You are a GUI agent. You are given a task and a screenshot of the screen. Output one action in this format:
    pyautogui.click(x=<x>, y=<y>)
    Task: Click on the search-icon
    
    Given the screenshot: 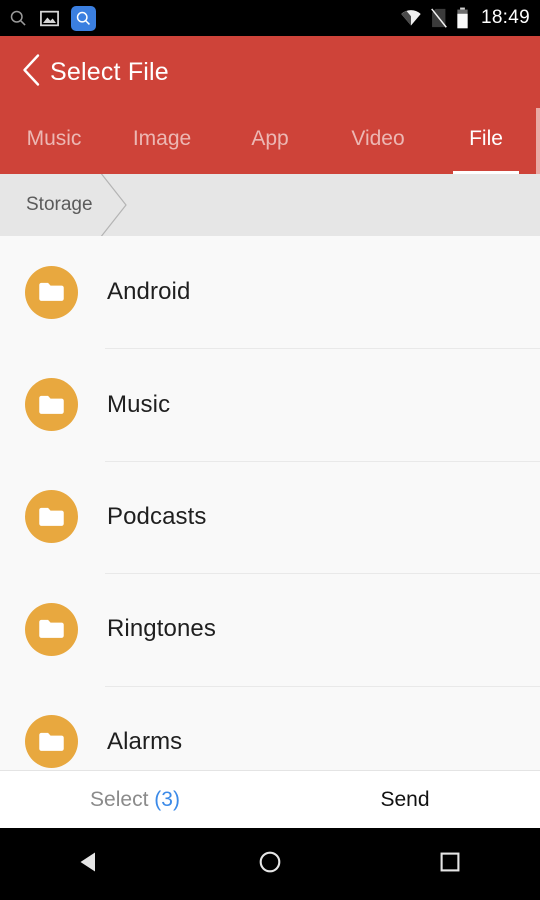 What is the action you would take?
    pyautogui.click(x=18, y=18)
    